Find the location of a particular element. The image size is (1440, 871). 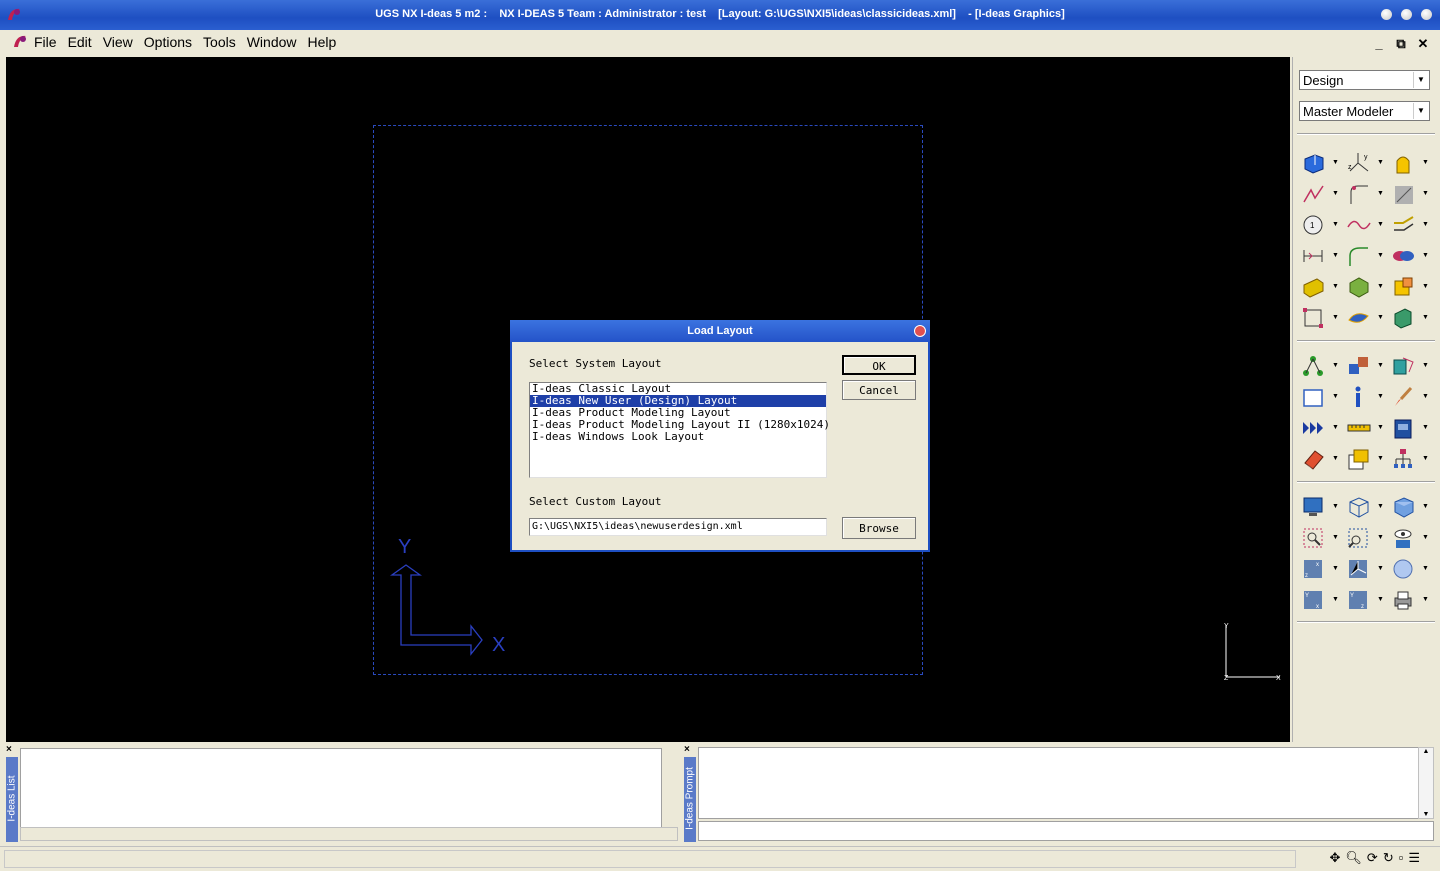

mdi-minimize-button: _ is located at coordinates (1379, 44).